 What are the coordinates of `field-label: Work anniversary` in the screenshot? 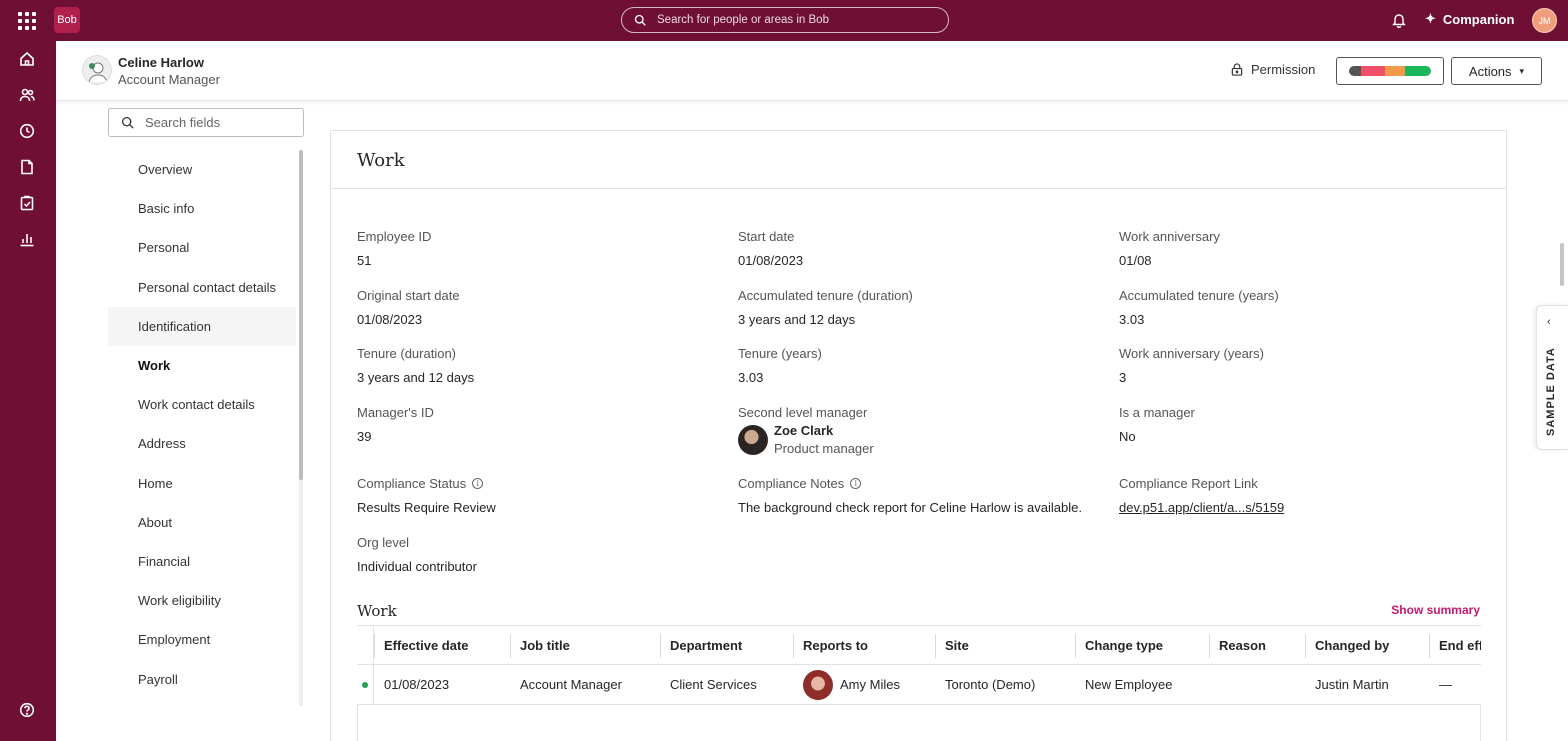 It's located at (1169, 236).